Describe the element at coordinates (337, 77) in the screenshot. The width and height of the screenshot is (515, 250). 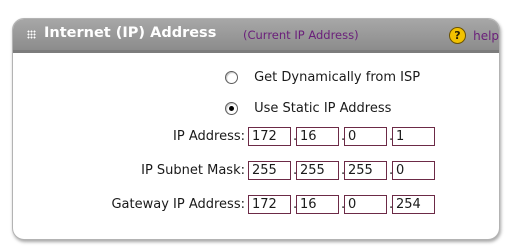
I see `radio-label-dynamic: Get Dynamically from ISP` at that location.